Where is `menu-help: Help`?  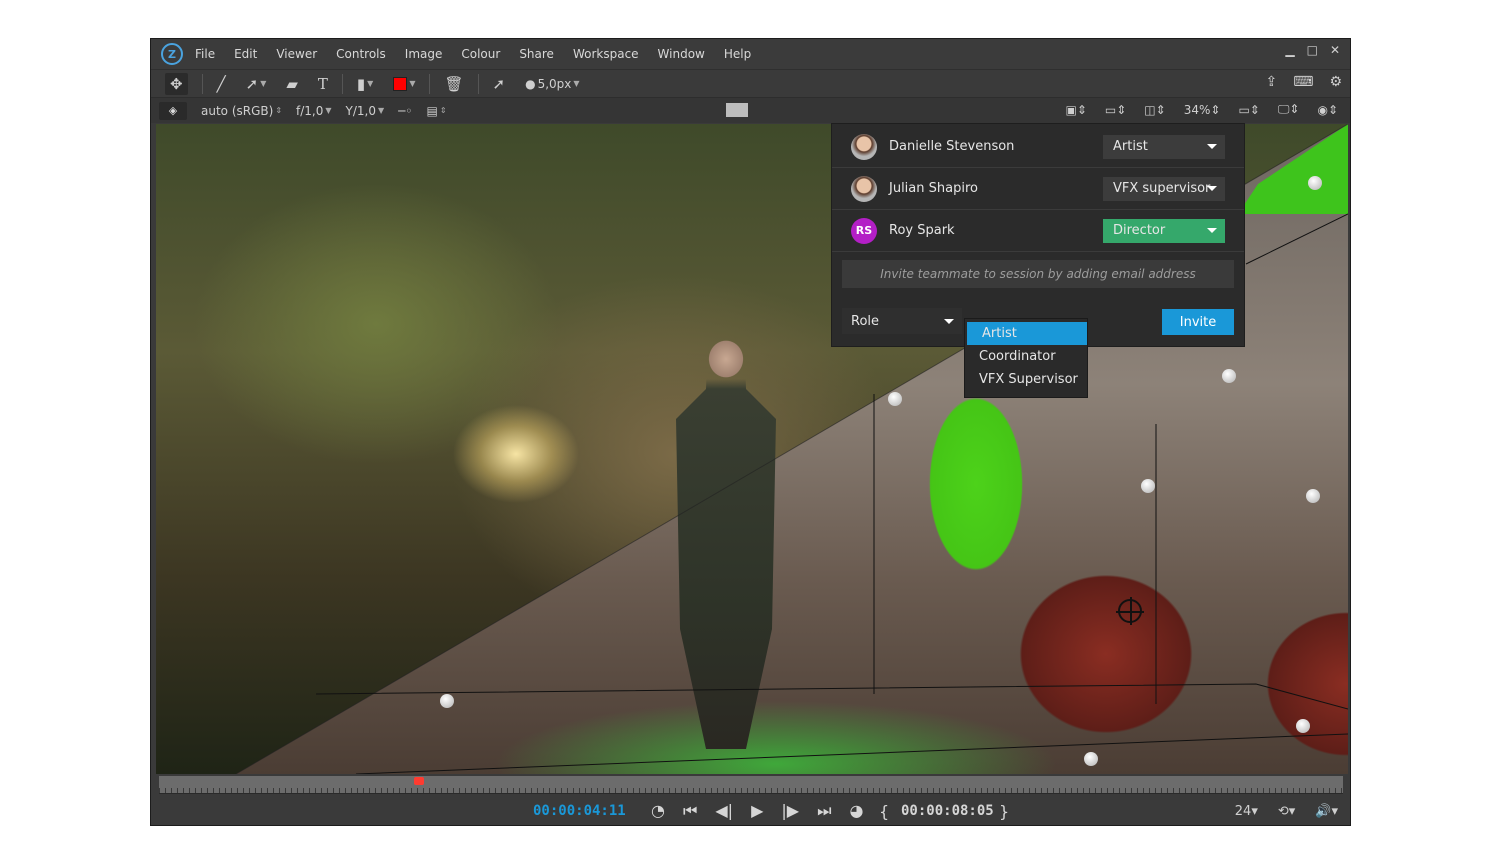
menu-help: Help is located at coordinates (737, 54).